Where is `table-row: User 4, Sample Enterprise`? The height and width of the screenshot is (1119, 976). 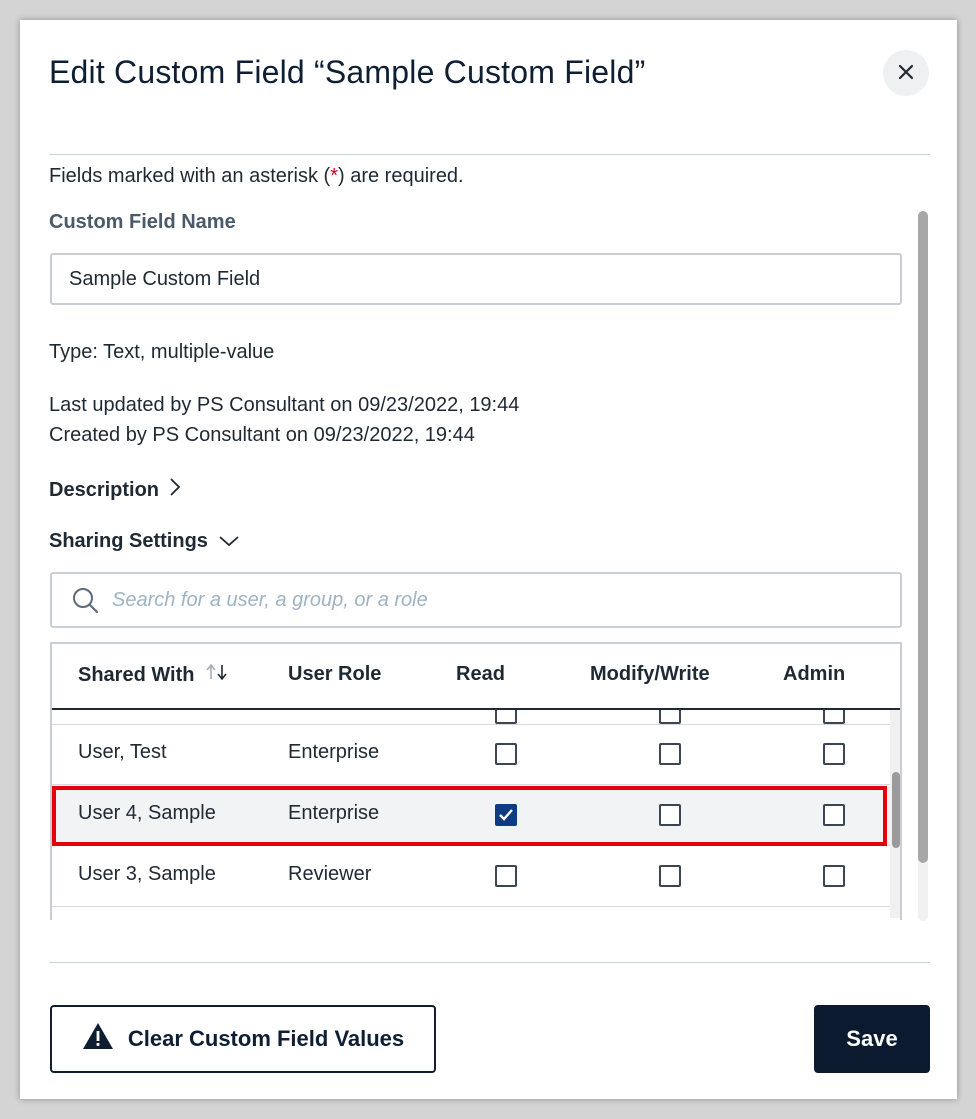
table-row: User 4, Sample Enterprise is located at coordinates (471, 815).